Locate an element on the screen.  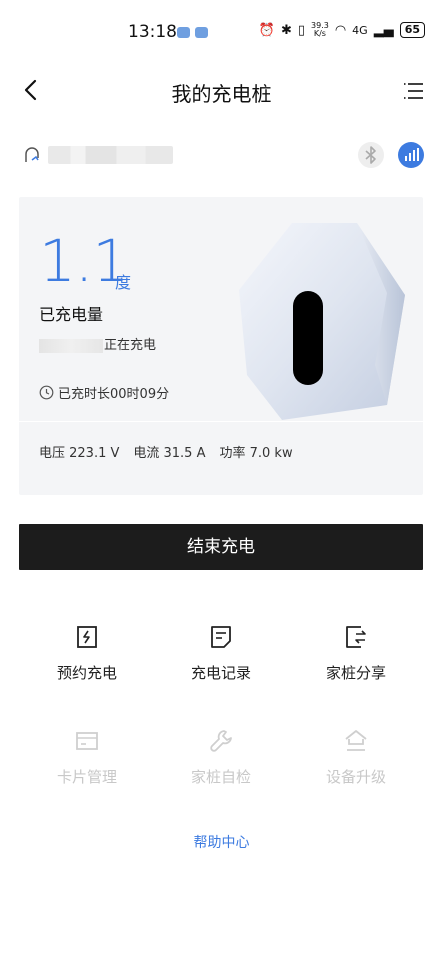
bluetooth-icon is located at coordinates (370, 155).